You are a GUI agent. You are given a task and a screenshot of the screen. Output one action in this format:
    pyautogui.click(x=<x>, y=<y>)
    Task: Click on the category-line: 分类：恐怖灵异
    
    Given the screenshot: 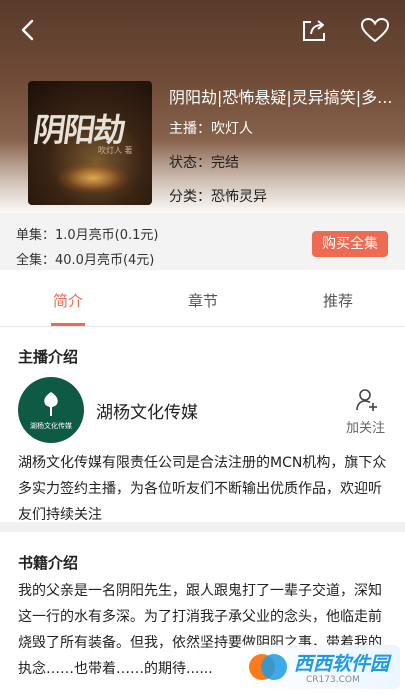 What is the action you would take?
    pyautogui.click(x=218, y=196)
    